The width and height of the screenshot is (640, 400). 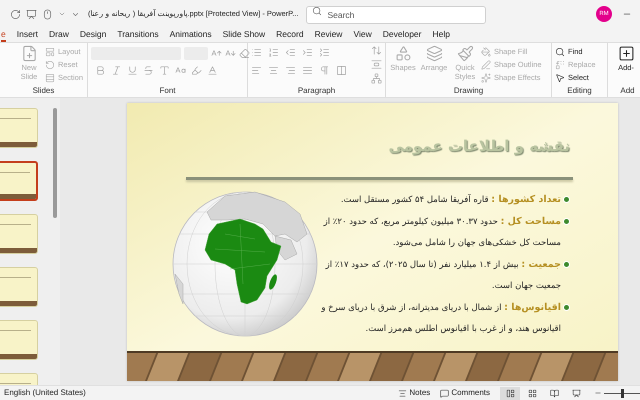 What do you see at coordinates (486, 65) in the screenshot?
I see `pen-icon` at bounding box center [486, 65].